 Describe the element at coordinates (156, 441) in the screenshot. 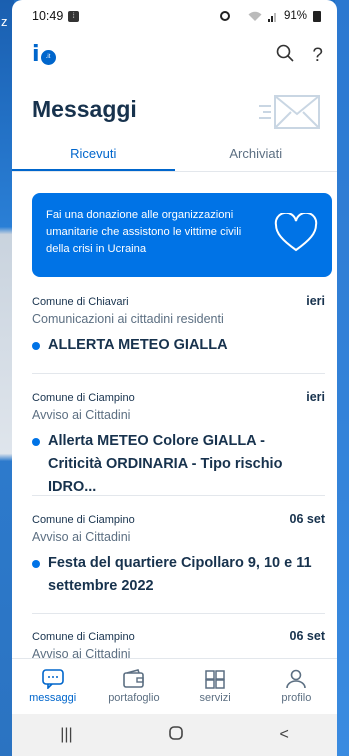

I see `message-subject-line1: Allerta METEO Colore GIALLA -` at that location.